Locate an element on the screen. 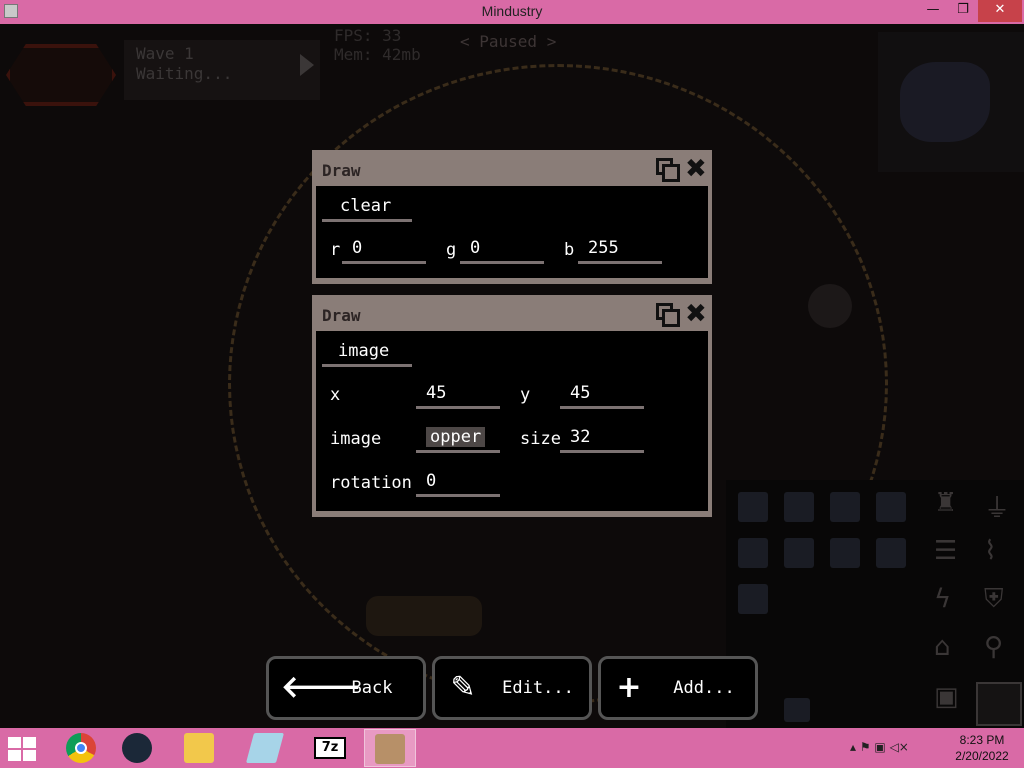 The height and width of the screenshot is (768, 1024). fps-readout: FPS: 33 Mem: 42mb is located at coordinates (377, 45).